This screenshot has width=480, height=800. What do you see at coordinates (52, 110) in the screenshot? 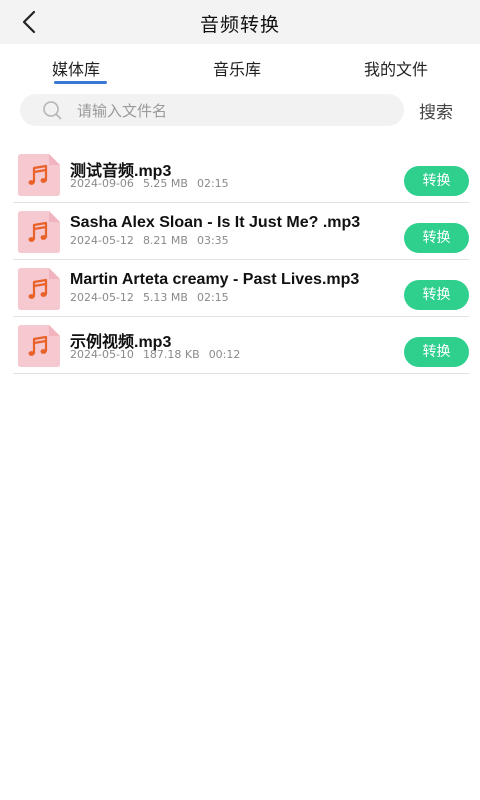
I see `search-icon` at bounding box center [52, 110].